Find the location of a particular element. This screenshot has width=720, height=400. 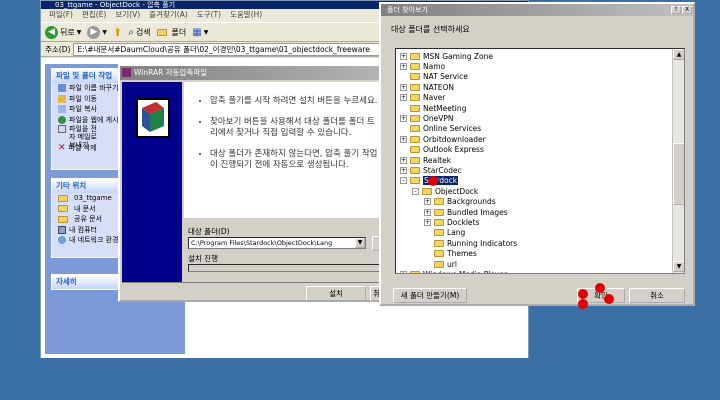

scroll-down-button: ▼ is located at coordinates (678, 266).